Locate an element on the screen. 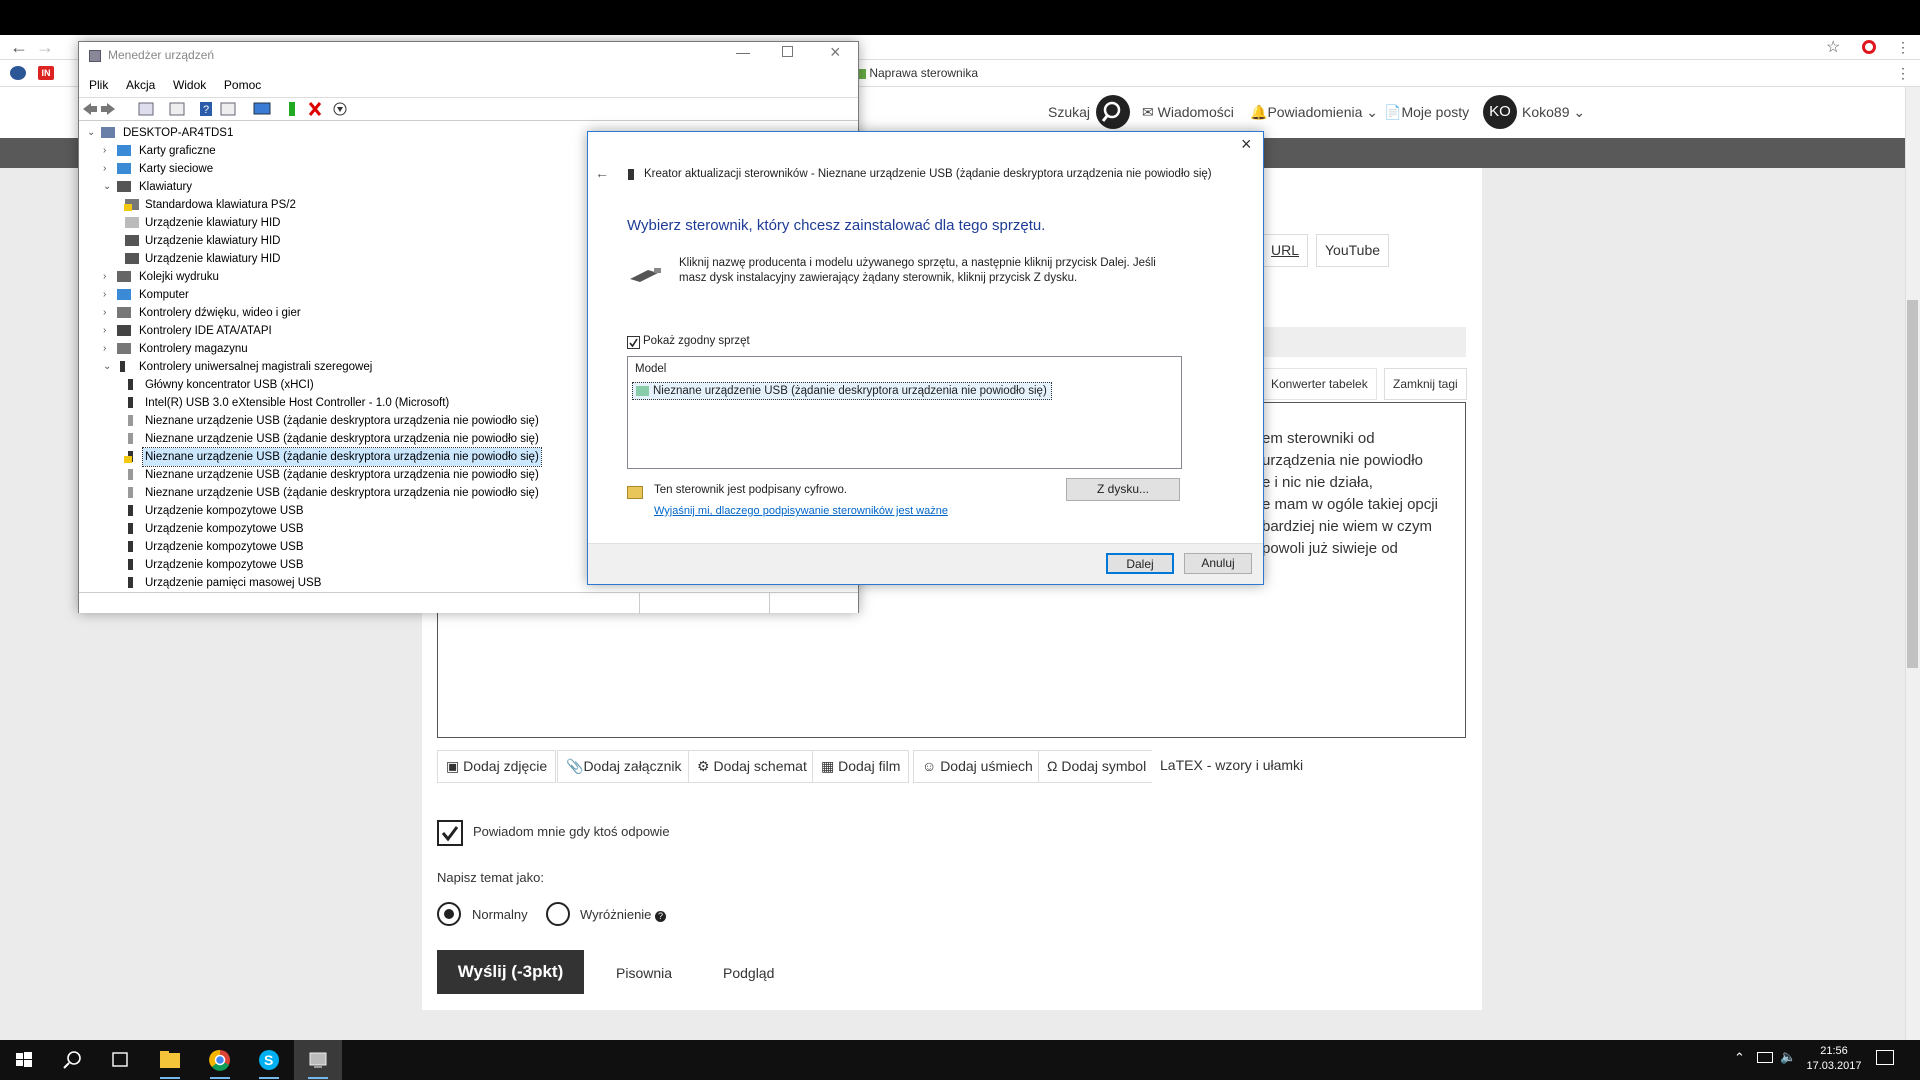 This screenshot has height=1080, width=1920. device-tree-label: Klawiatury is located at coordinates (166, 187).